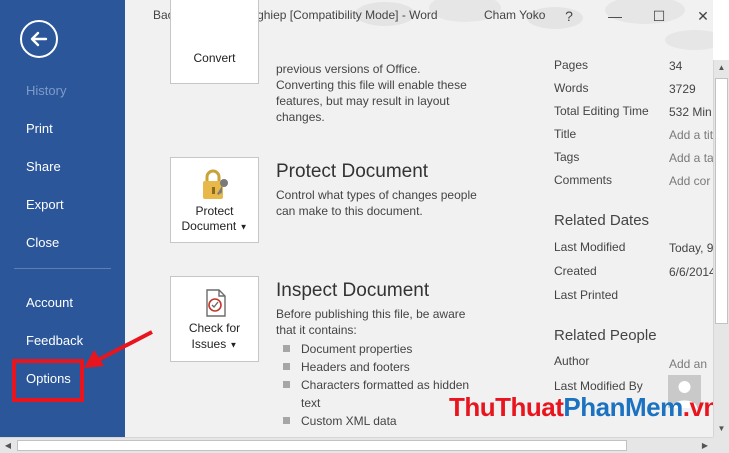 This screenshot has width=729, height=453. I want to click on vertical-scrollbar: ▲ ▼, so click(721, 248).